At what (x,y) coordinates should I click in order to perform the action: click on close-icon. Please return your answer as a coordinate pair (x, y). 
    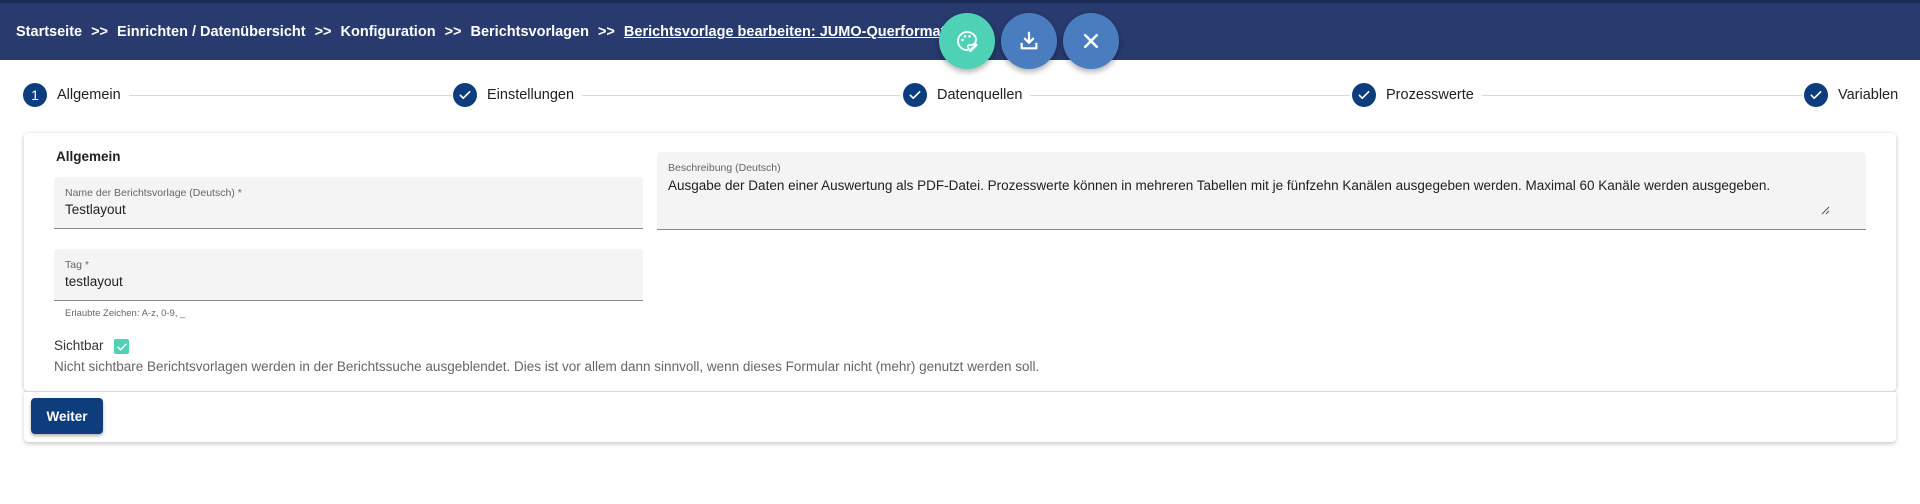
    Looking at the image, I should click on (1091, 41).